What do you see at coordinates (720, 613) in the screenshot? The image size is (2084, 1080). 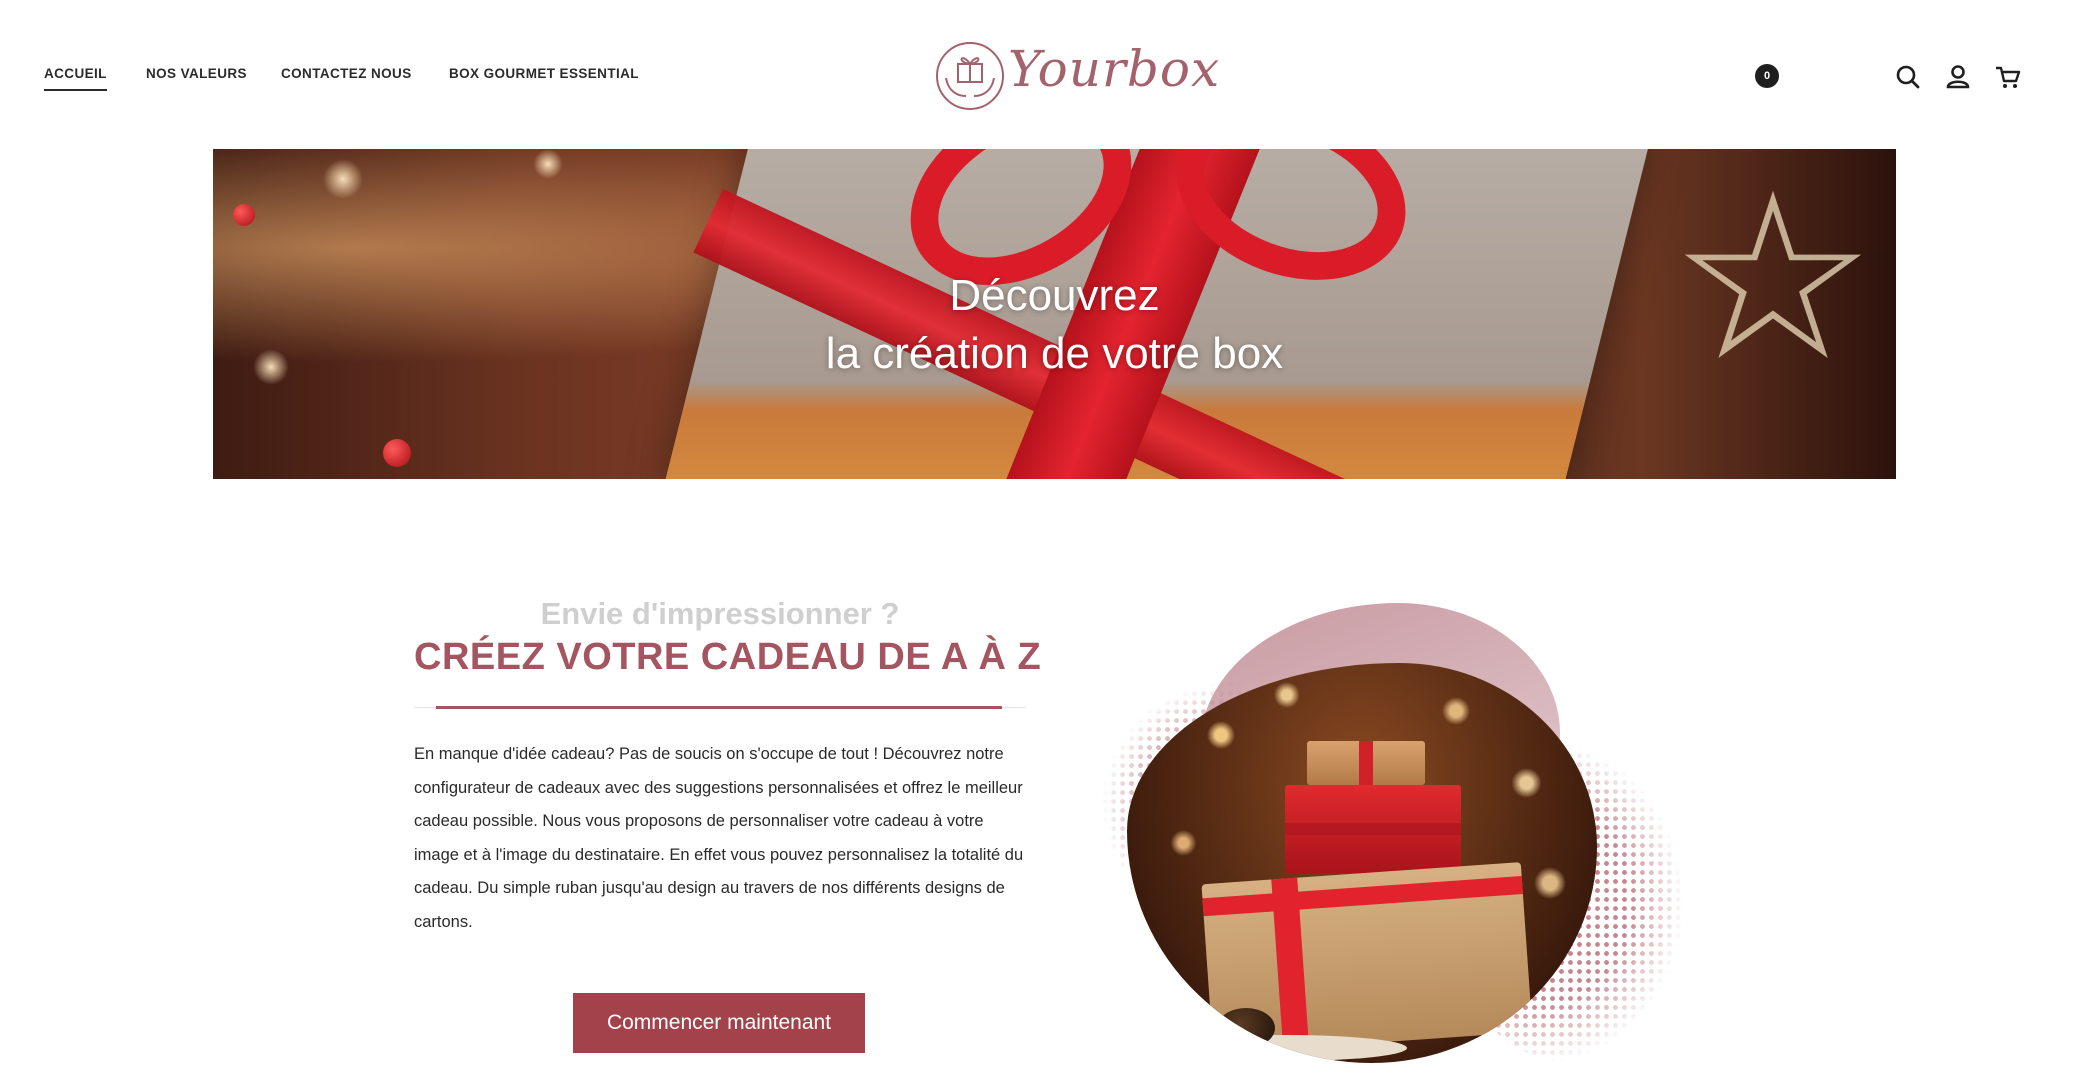 I see `section-kicker: Envie d'impressionner ?` at bounding box center [720, 613].